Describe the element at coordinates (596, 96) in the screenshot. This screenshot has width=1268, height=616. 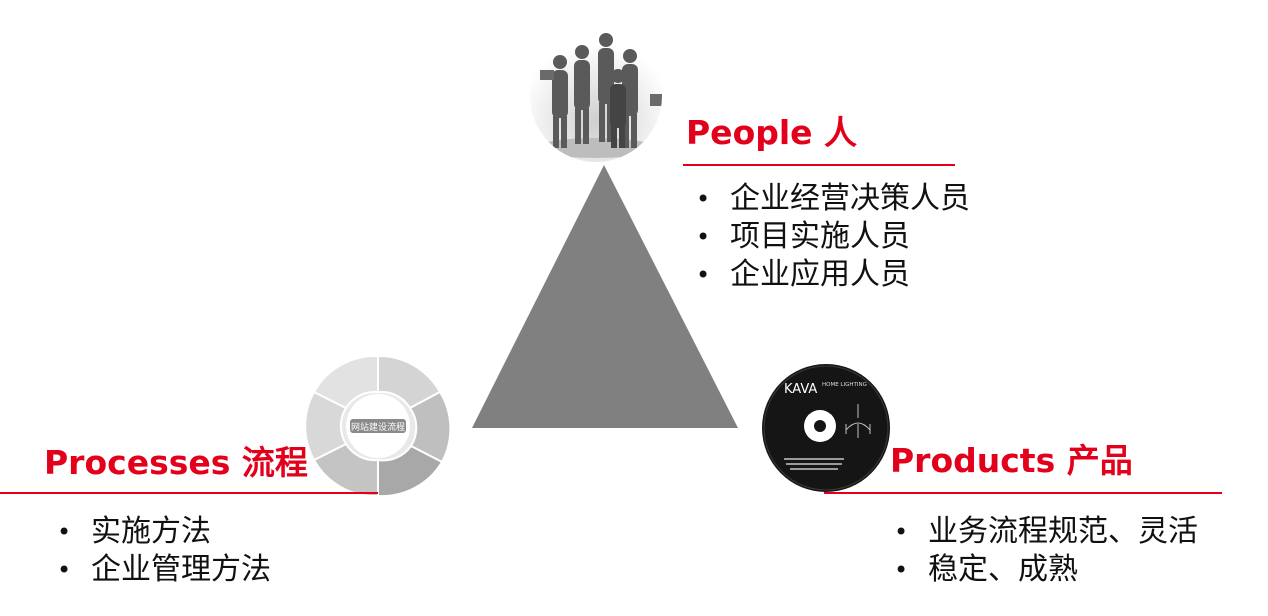
I see `people-team-image` at that location.